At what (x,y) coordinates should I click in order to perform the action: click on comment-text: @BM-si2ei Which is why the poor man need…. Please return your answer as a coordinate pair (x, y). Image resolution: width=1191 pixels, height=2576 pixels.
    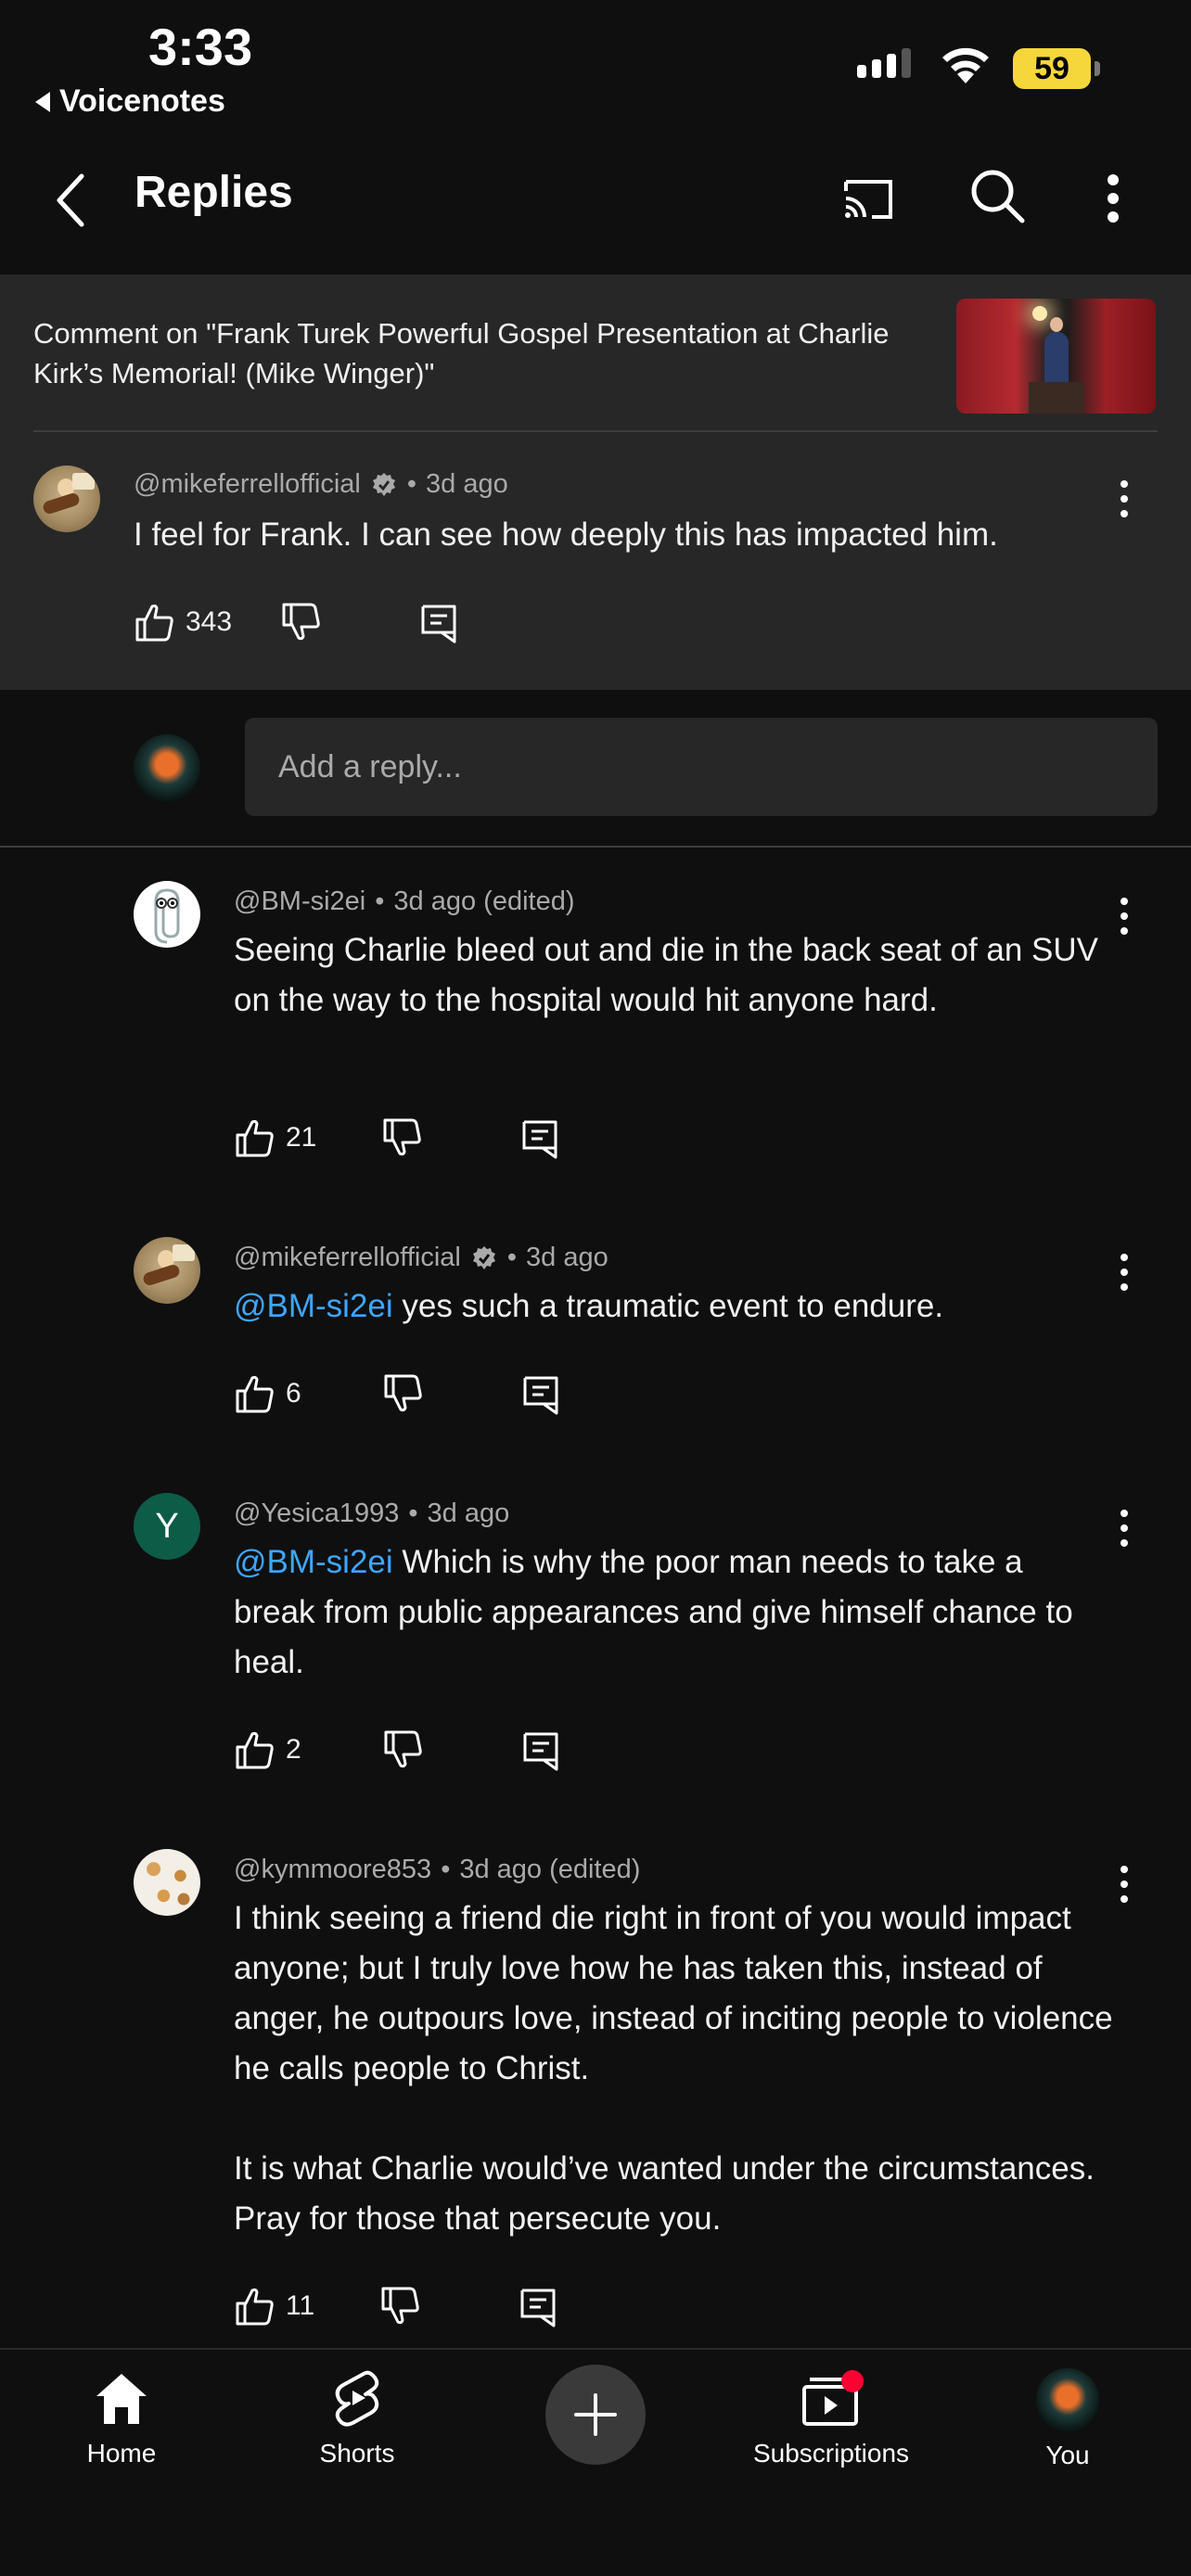
    Looking at the image, I should click on (670, 1612).